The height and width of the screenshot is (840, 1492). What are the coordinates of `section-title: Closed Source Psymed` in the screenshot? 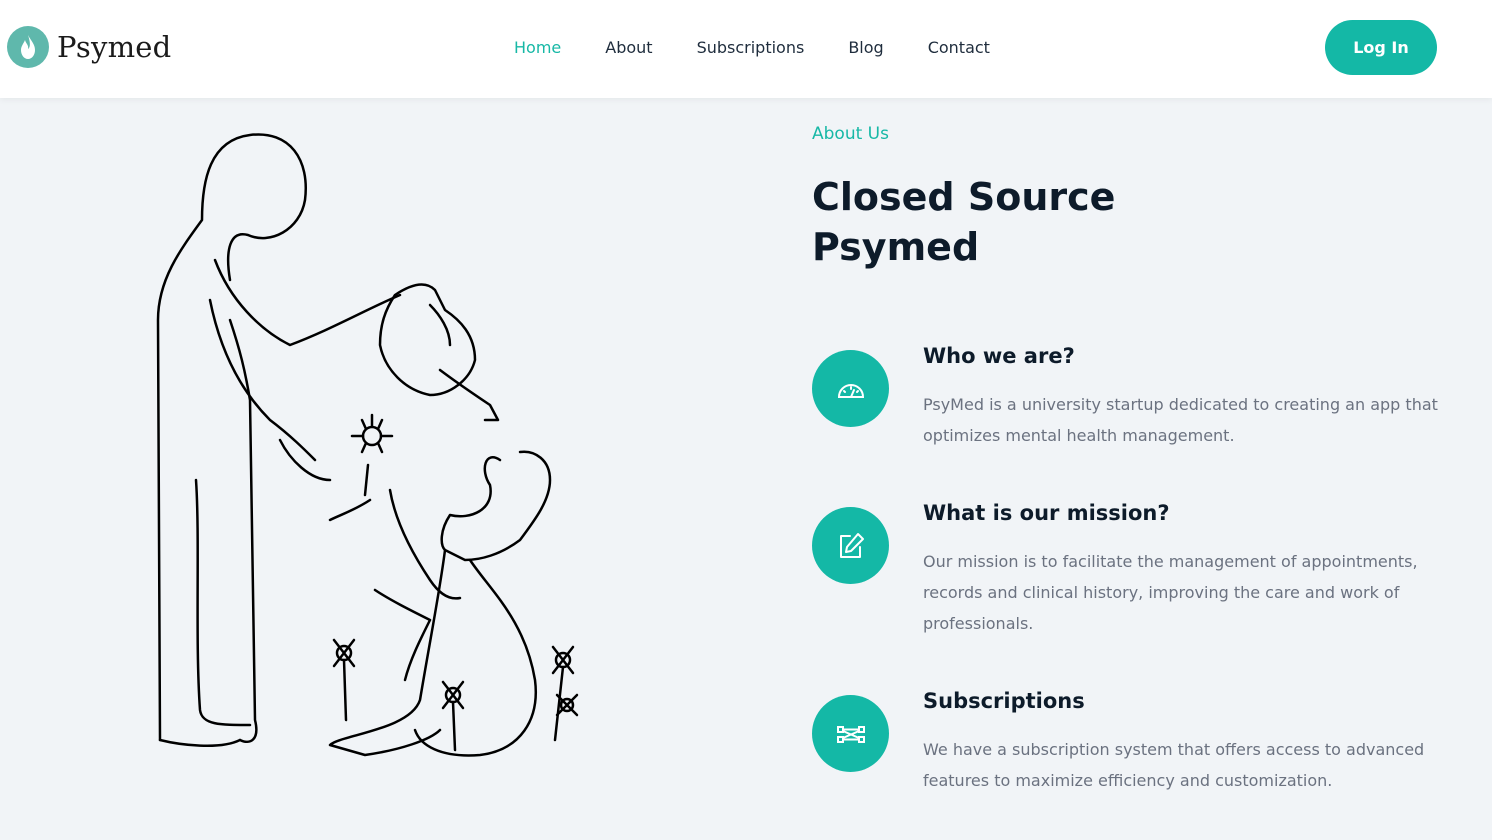 It's located at (964, 222).